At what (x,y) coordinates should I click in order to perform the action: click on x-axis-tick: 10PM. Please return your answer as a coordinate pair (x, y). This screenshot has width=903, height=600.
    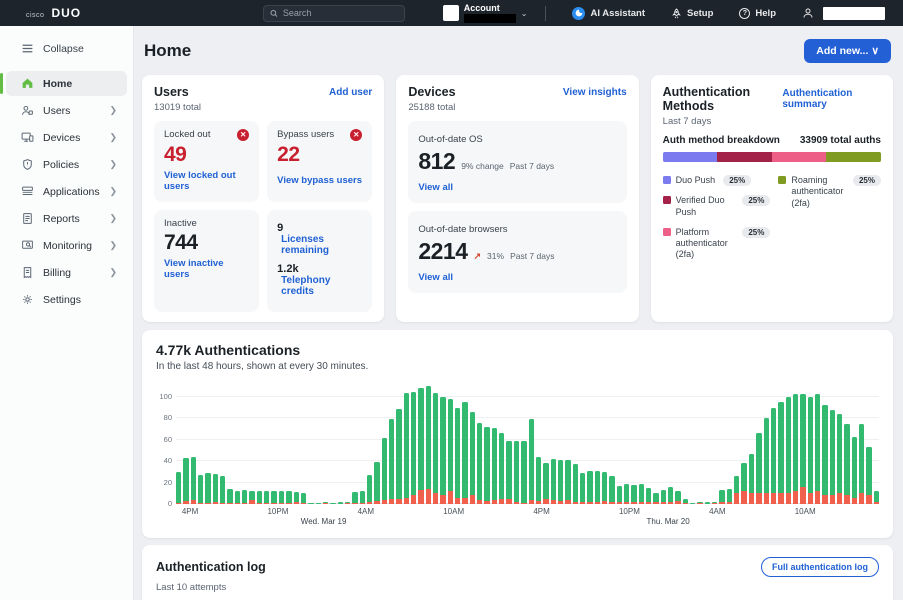
    Looking at the image, I should click on (278, 511).